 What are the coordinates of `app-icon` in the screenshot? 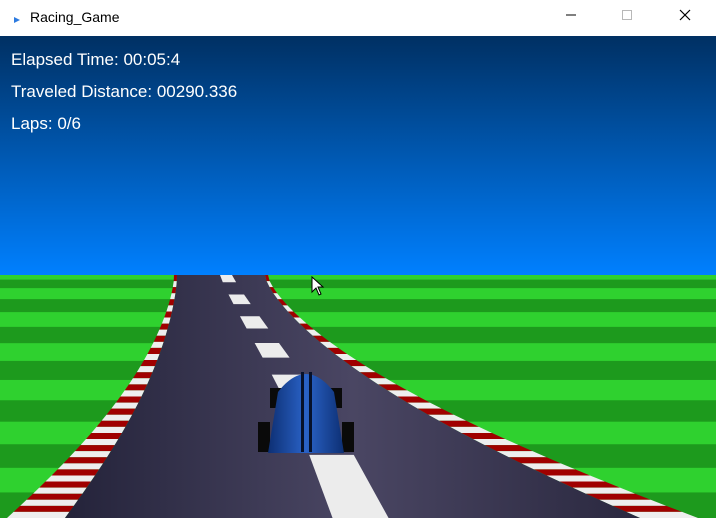 It's located at (17, 17).